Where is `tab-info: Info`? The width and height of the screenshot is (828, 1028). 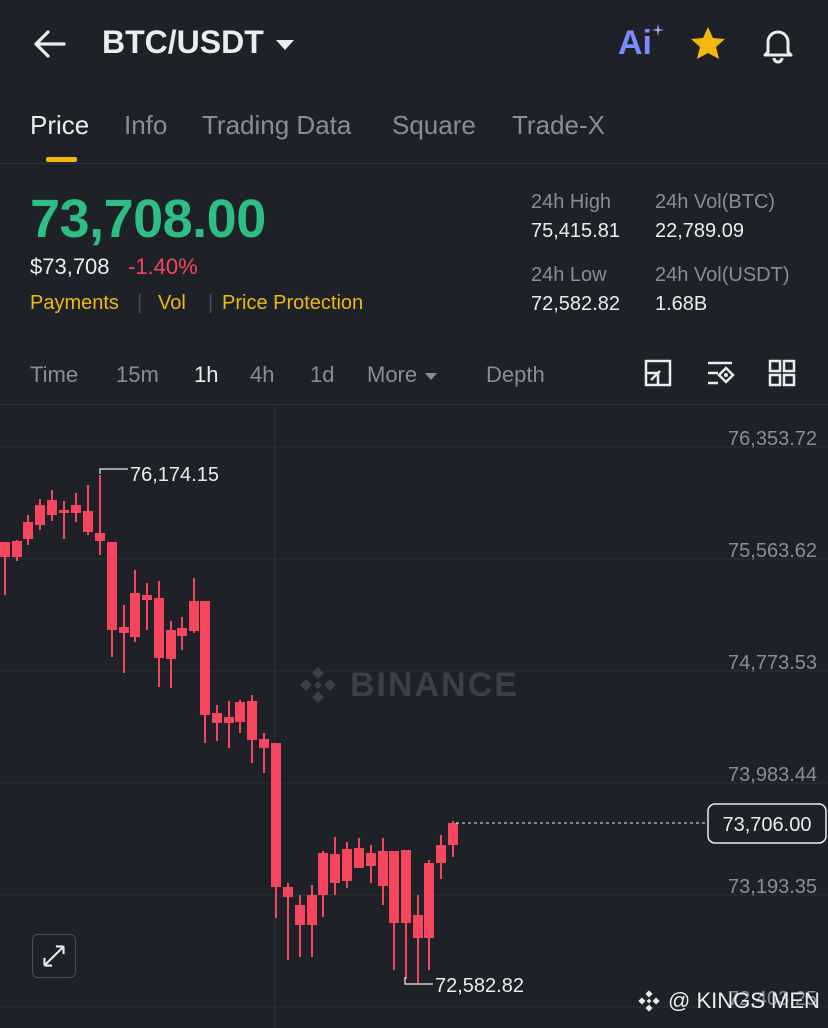 tab-info: Info is located at coordinates (145, 125).